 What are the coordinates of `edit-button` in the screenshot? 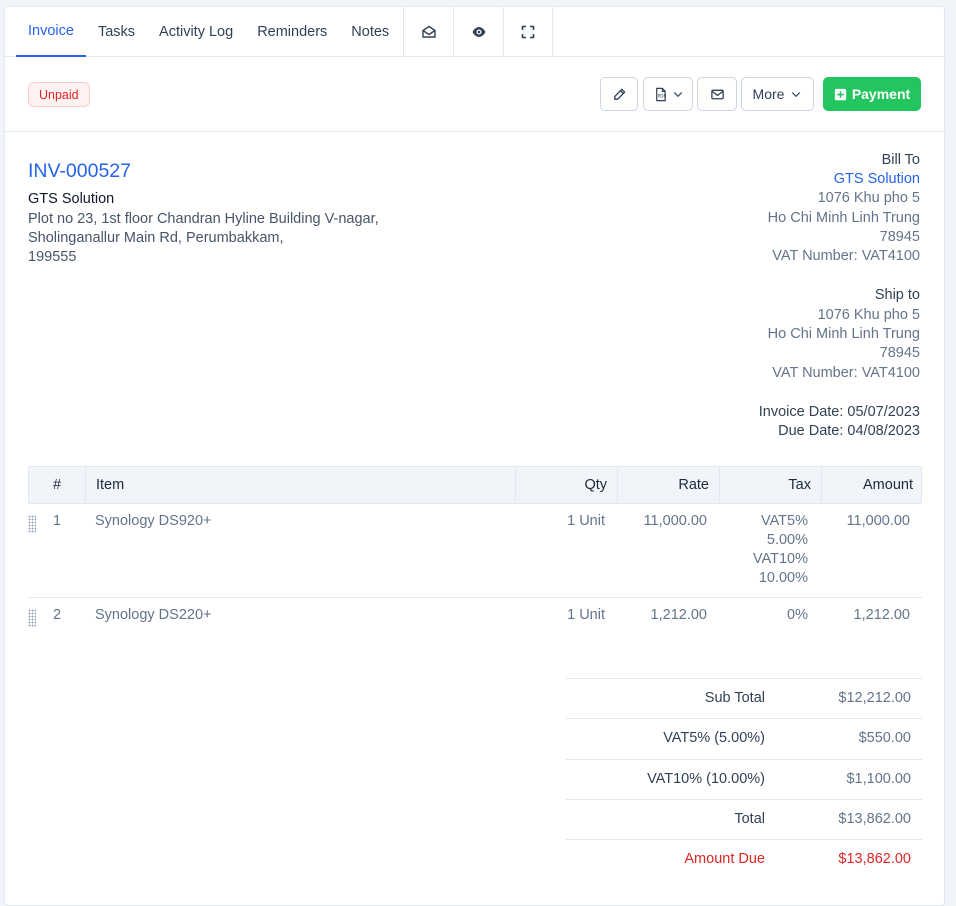 It's located at (619, 94).